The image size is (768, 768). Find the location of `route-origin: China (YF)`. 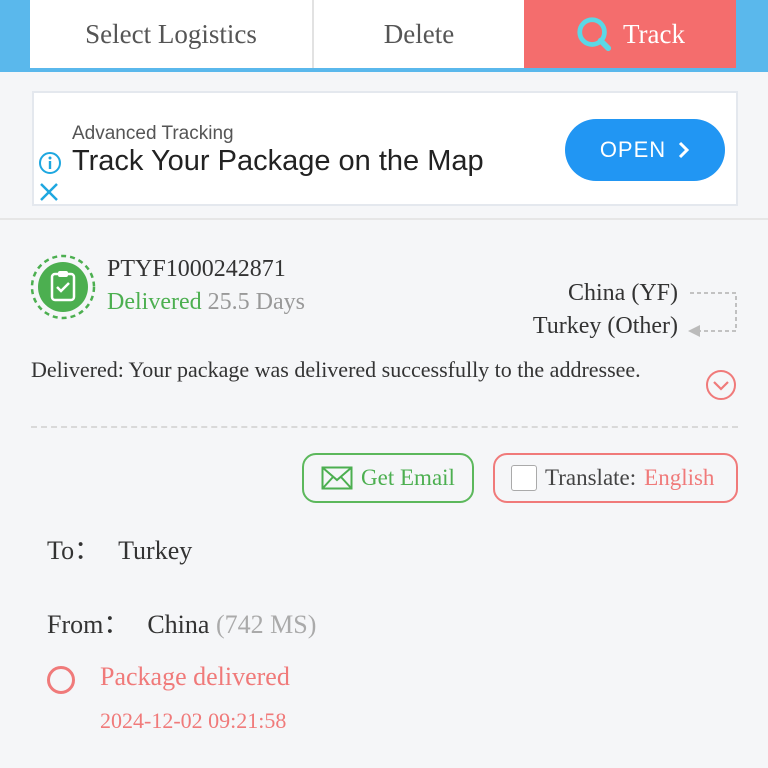

route-origin: China (YF) is located at coordinates (623, 293).